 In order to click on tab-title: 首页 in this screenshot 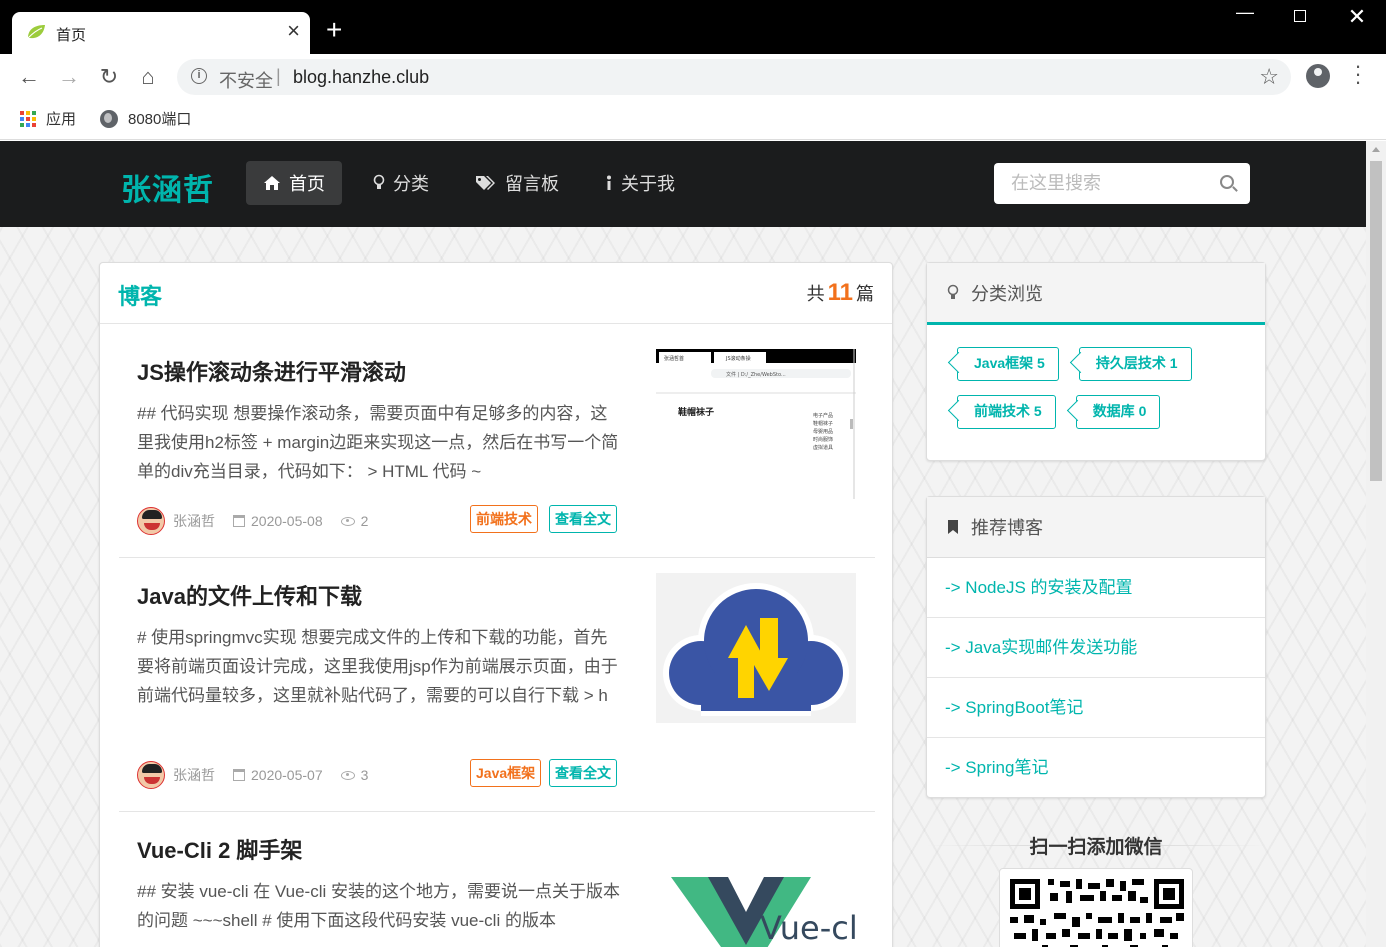, I will do `click(71, 35)`.